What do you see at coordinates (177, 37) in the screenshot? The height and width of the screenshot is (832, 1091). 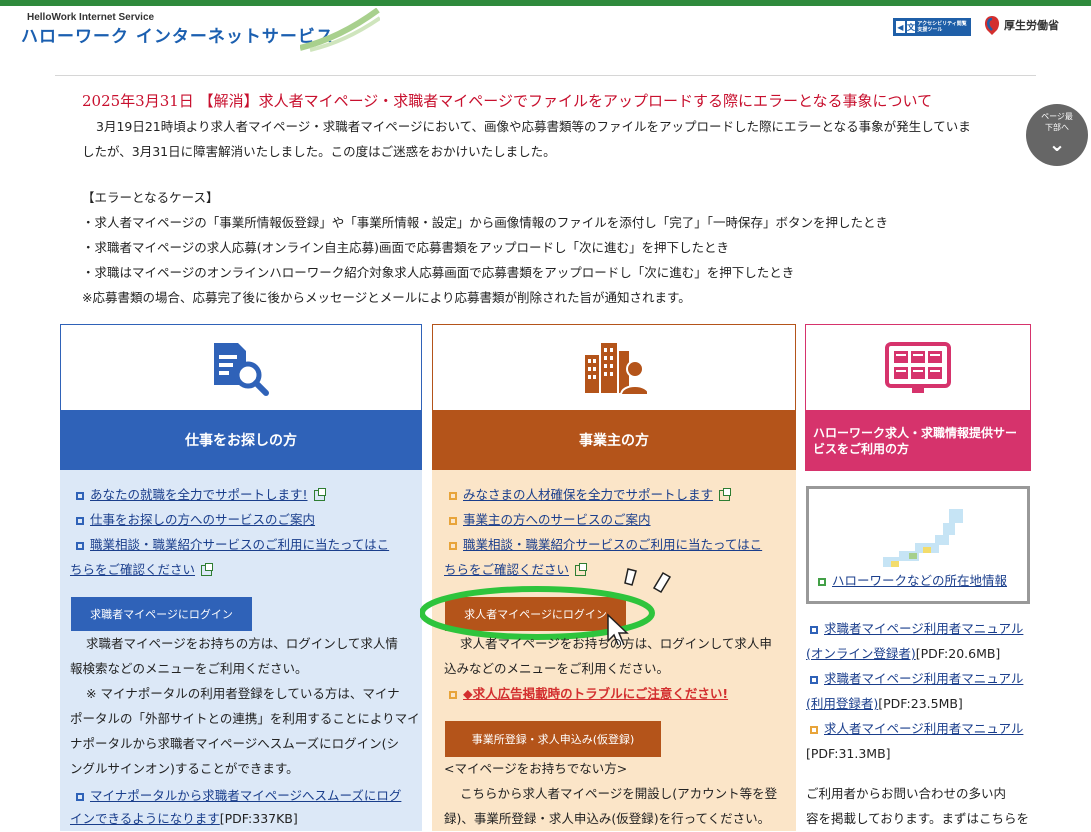 I see `logo-japanese: ハローワーク インターネットサービス` at bounding box center [177, 37].